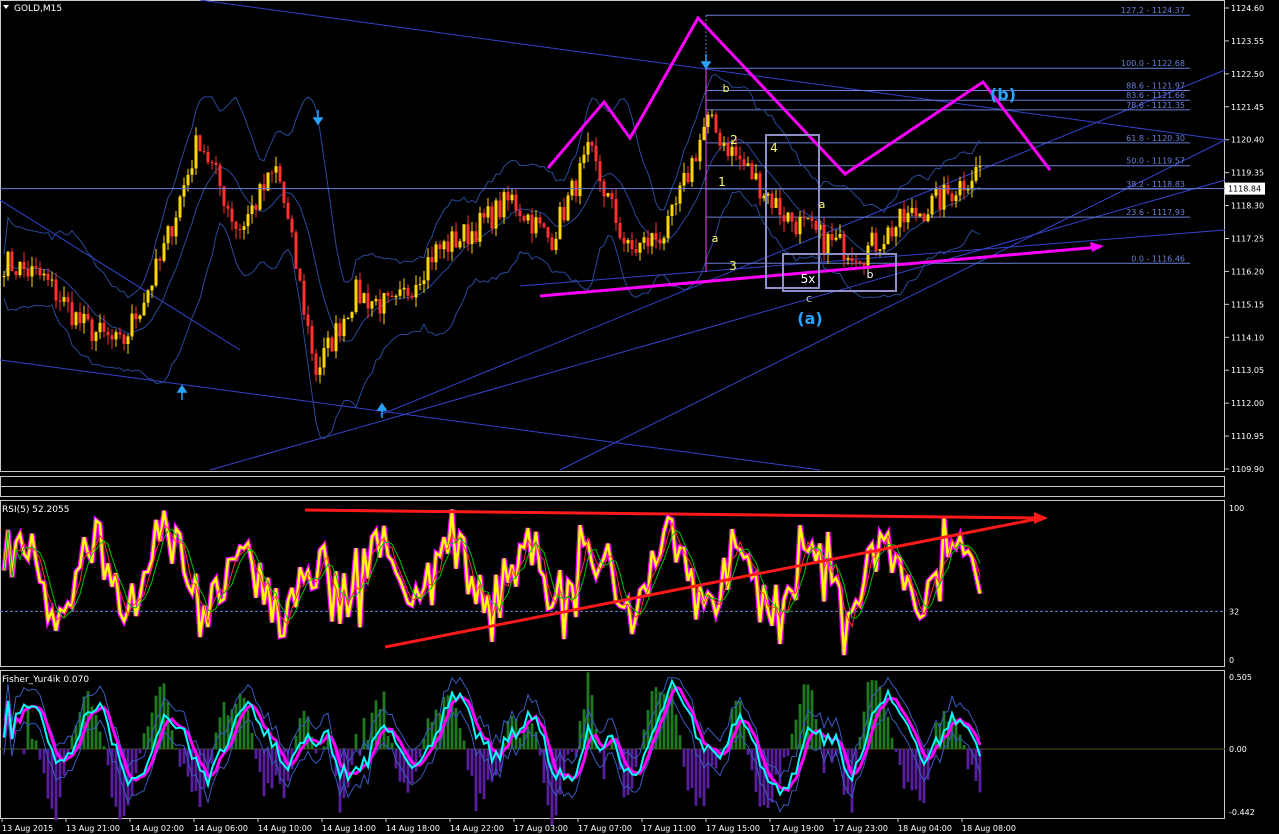  What do you see at coordinates (1247, 469) in the screenshot?
I see `price-tick-label: 1109.90` at bounding box center [1247, 469].